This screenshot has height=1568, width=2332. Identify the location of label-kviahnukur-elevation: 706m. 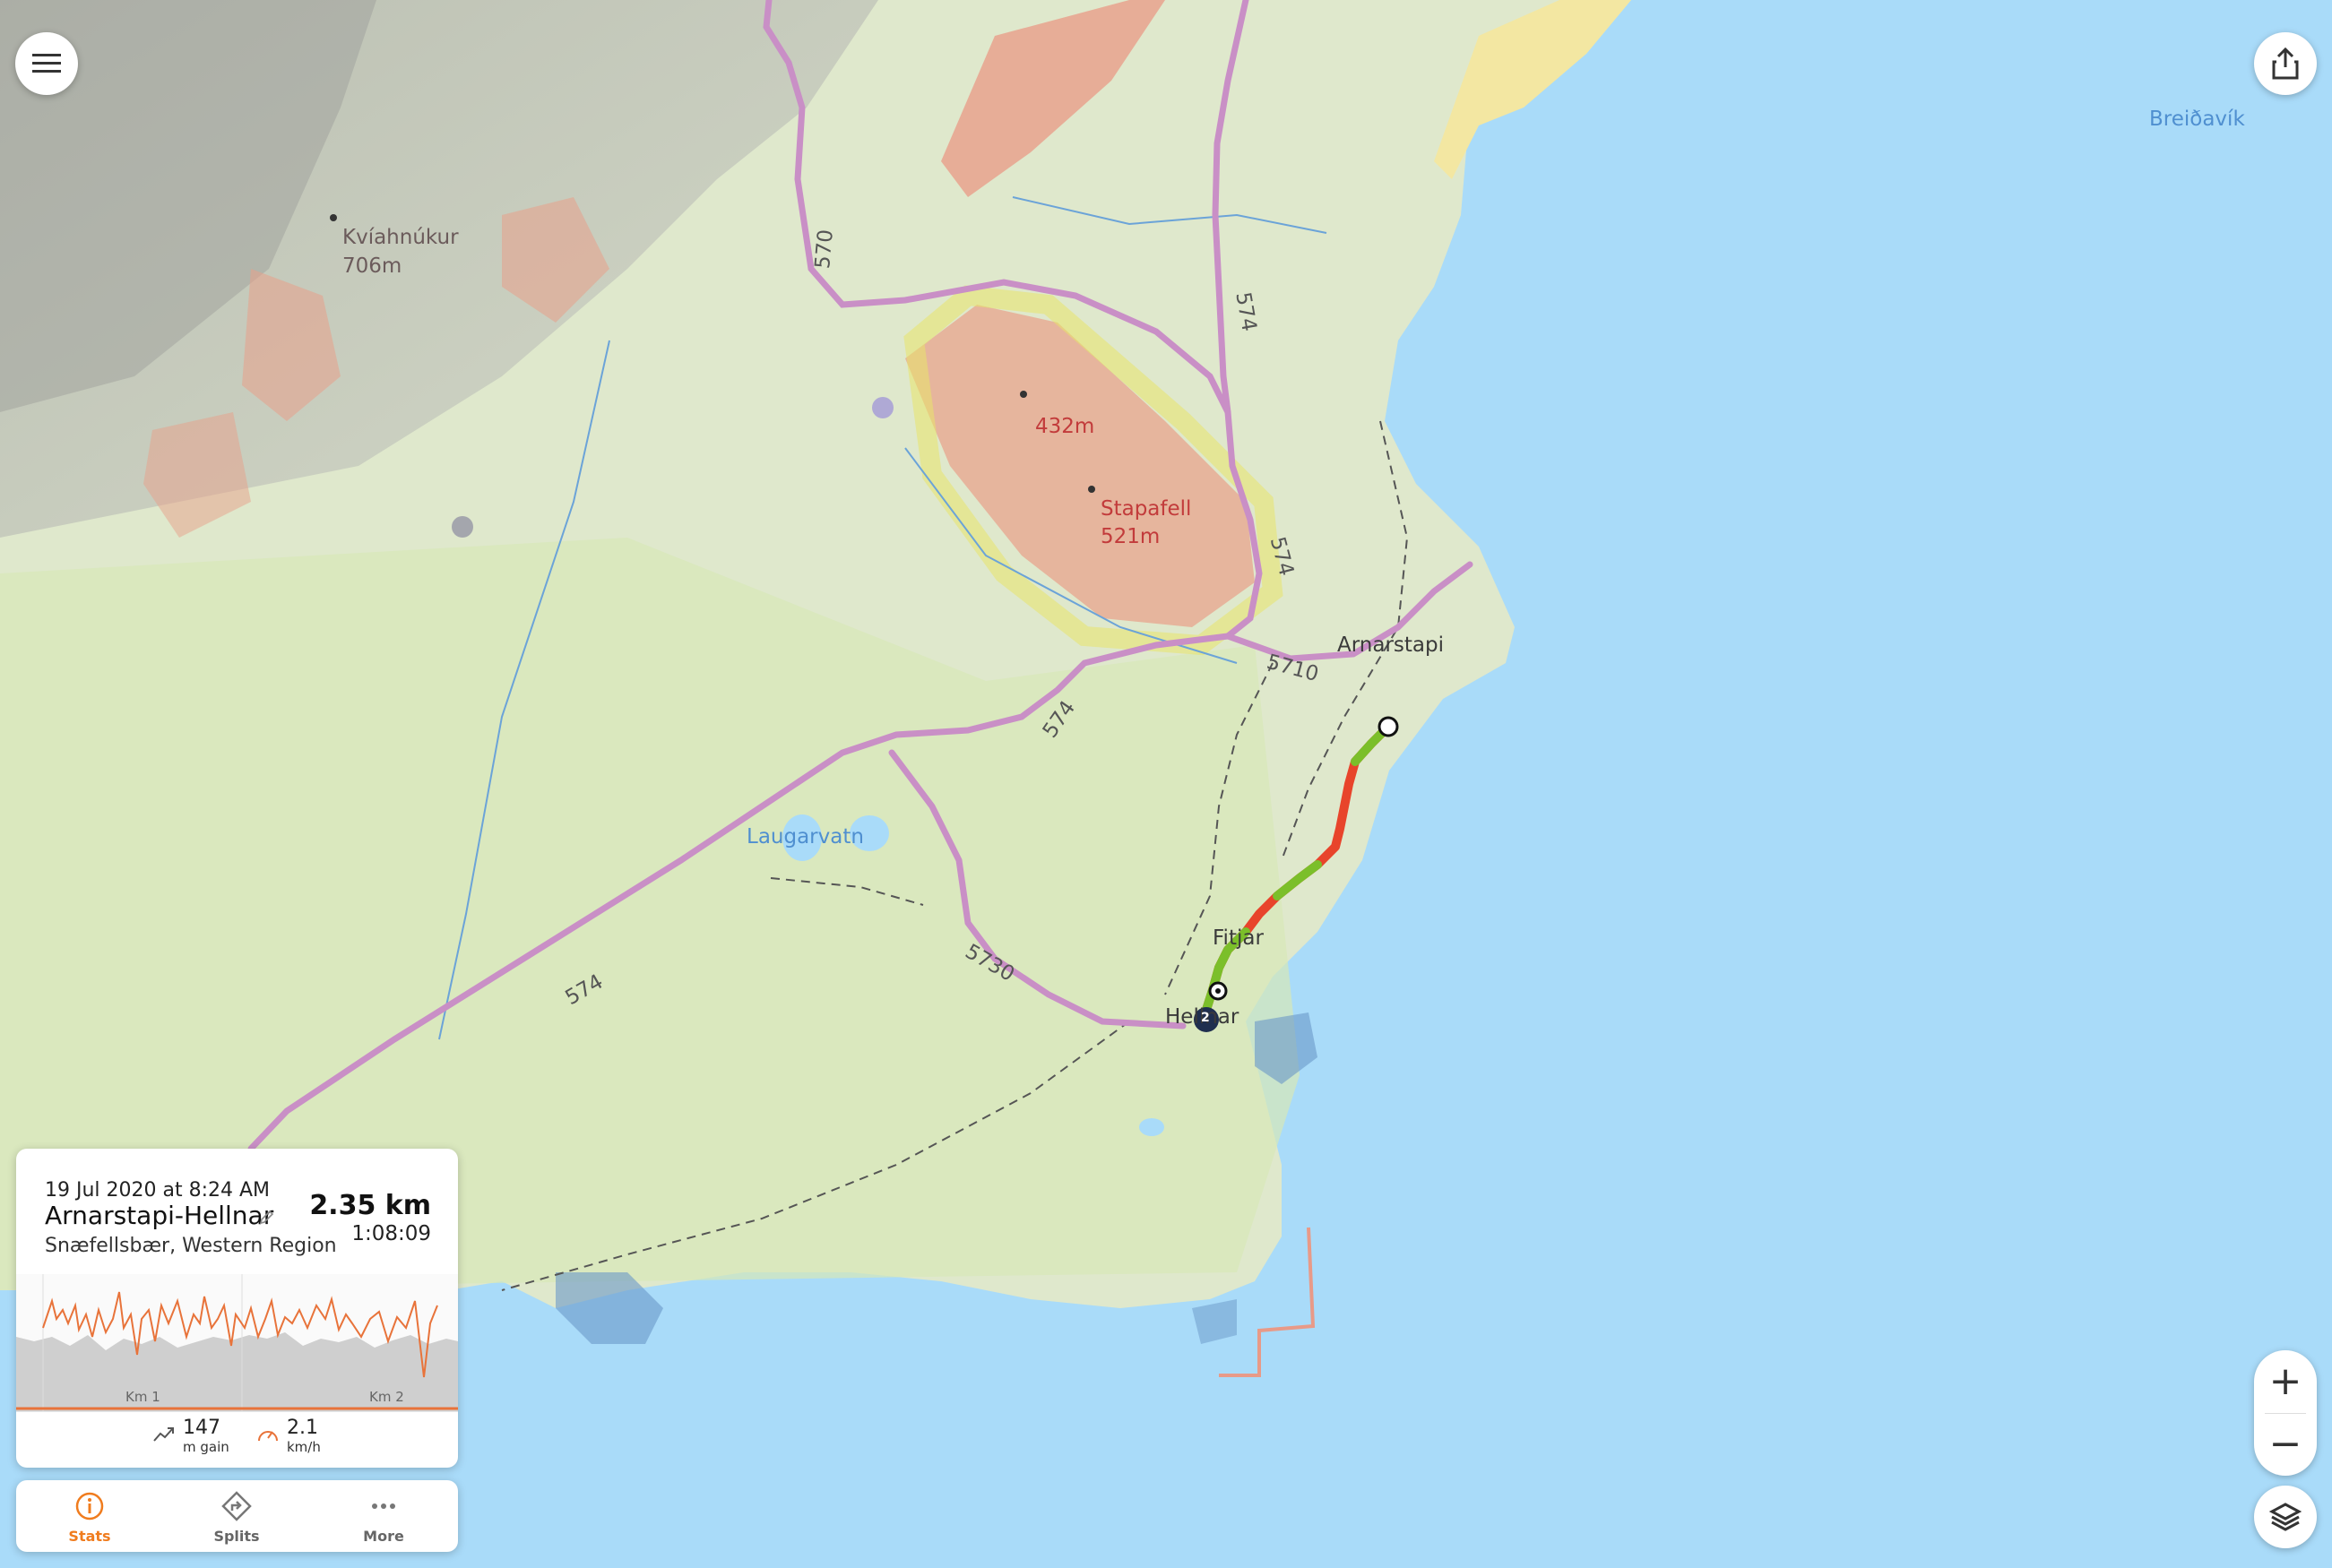
(372, 266).